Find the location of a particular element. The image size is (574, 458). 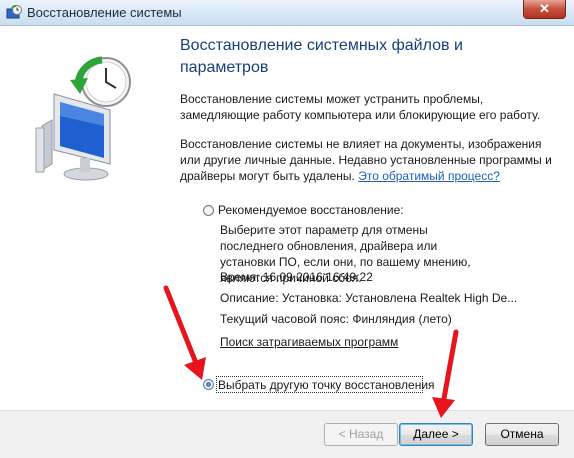

back-button: < Назад is located at coordinates (361, 434).